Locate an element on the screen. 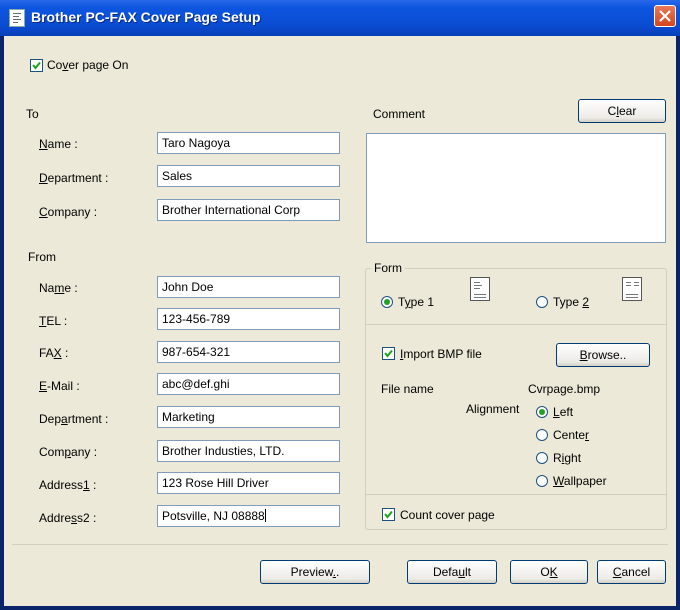 This screenshot has width=680, height=610. file-name-label: File name is located at coordinates (407, 389).